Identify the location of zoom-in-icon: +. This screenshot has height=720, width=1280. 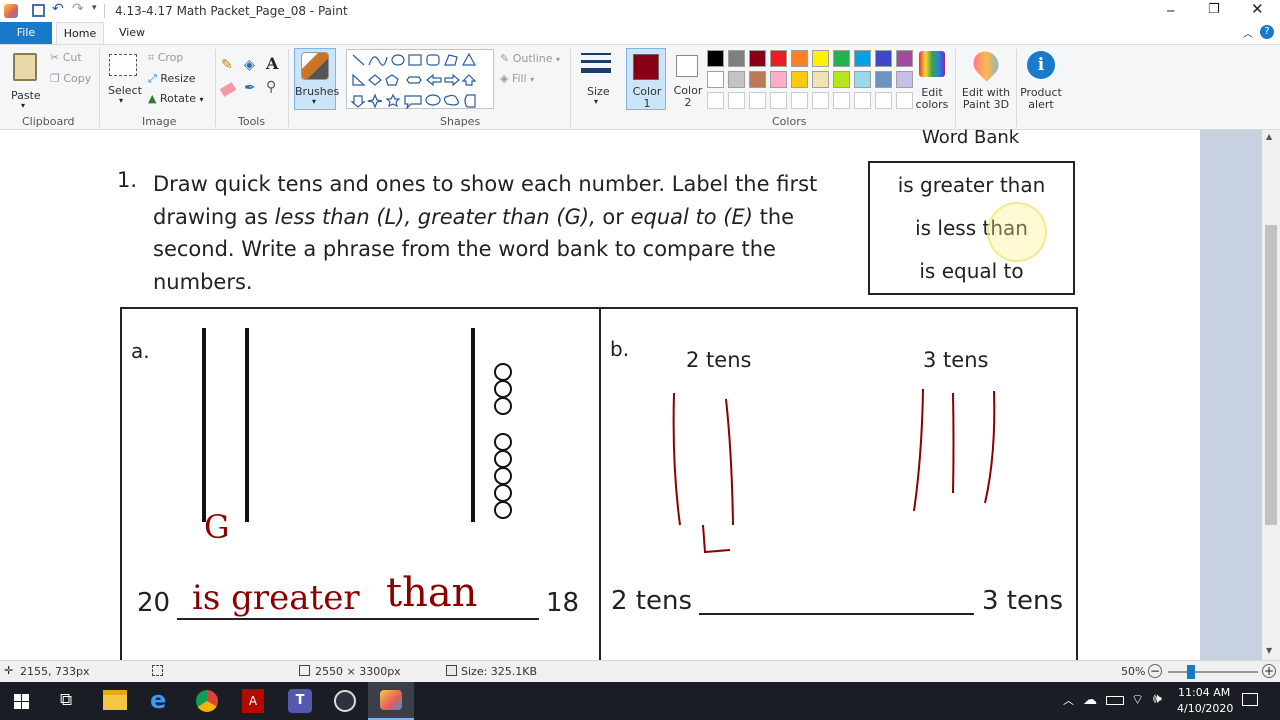
(1269, 671).